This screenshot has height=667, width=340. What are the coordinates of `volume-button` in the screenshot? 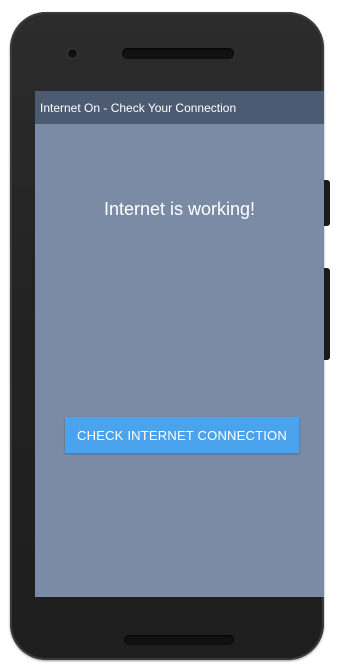 It's located at (327, 314).